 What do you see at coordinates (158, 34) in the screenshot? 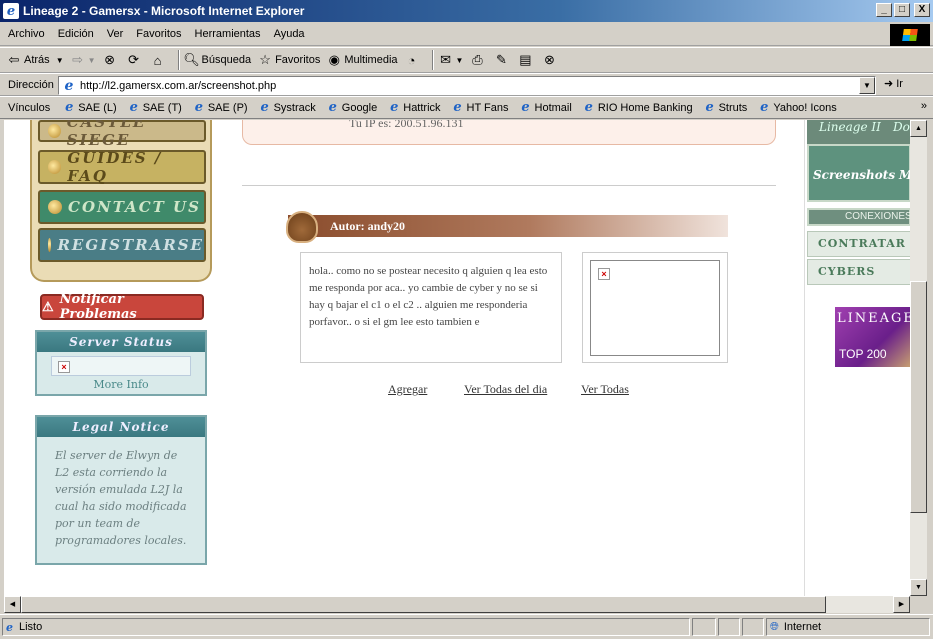
I see `menu-favoritos: Favoritos` at bounding box center [158, 34].